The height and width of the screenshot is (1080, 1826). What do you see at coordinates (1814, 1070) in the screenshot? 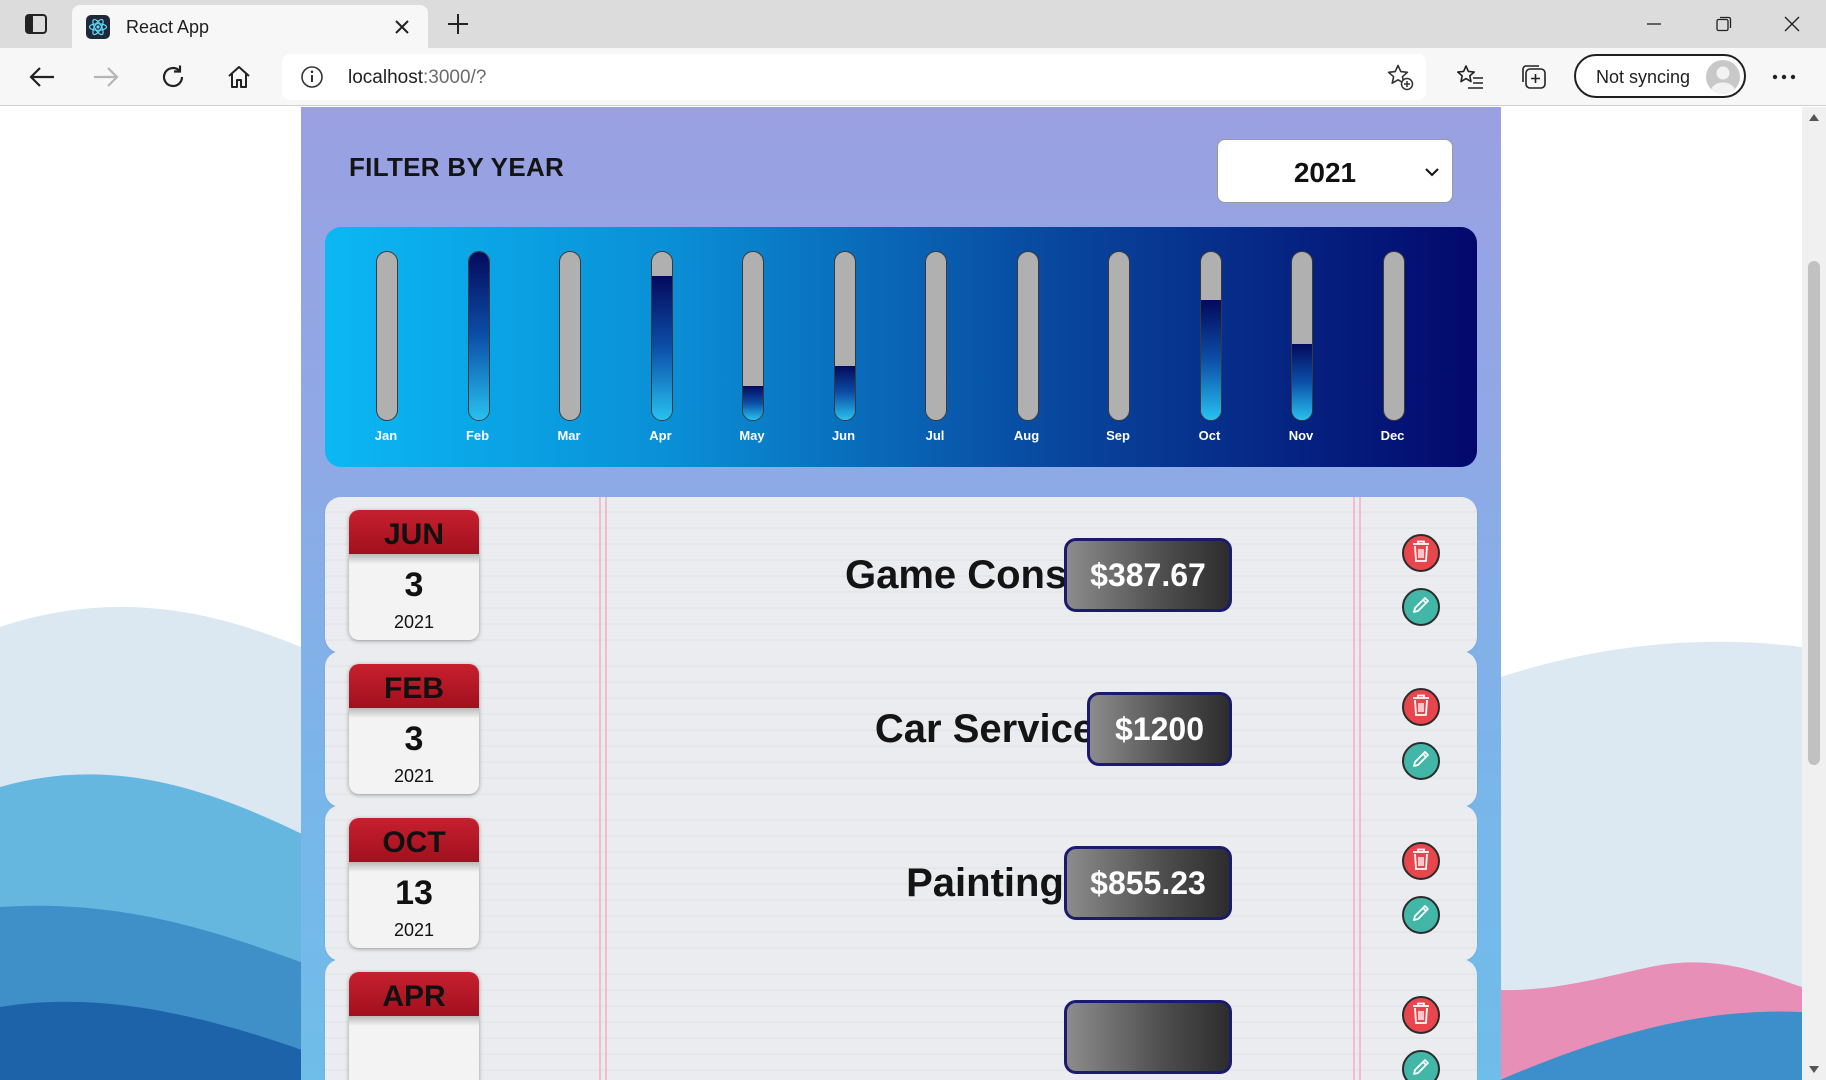
I see `scroll-down-icon` at bounding box center [1814, 1070].